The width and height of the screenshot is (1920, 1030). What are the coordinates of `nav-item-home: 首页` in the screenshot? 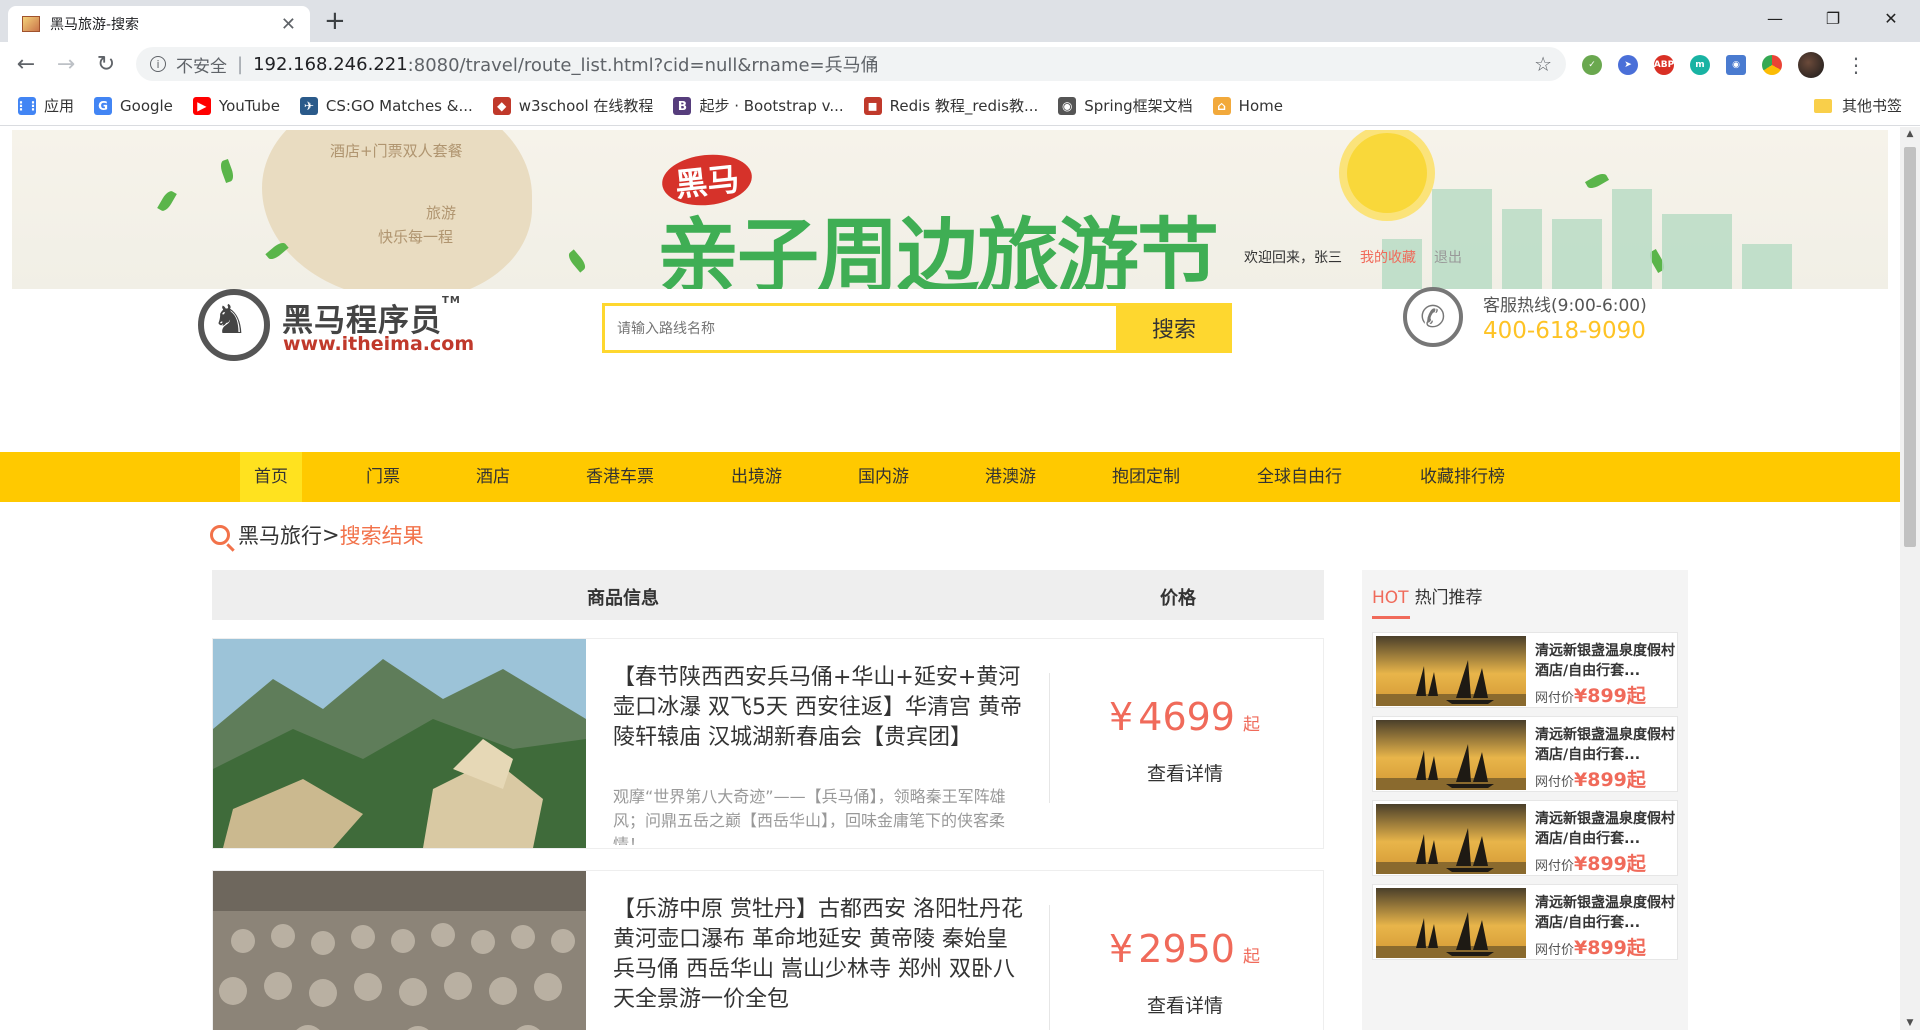 It's located at (271, 477).